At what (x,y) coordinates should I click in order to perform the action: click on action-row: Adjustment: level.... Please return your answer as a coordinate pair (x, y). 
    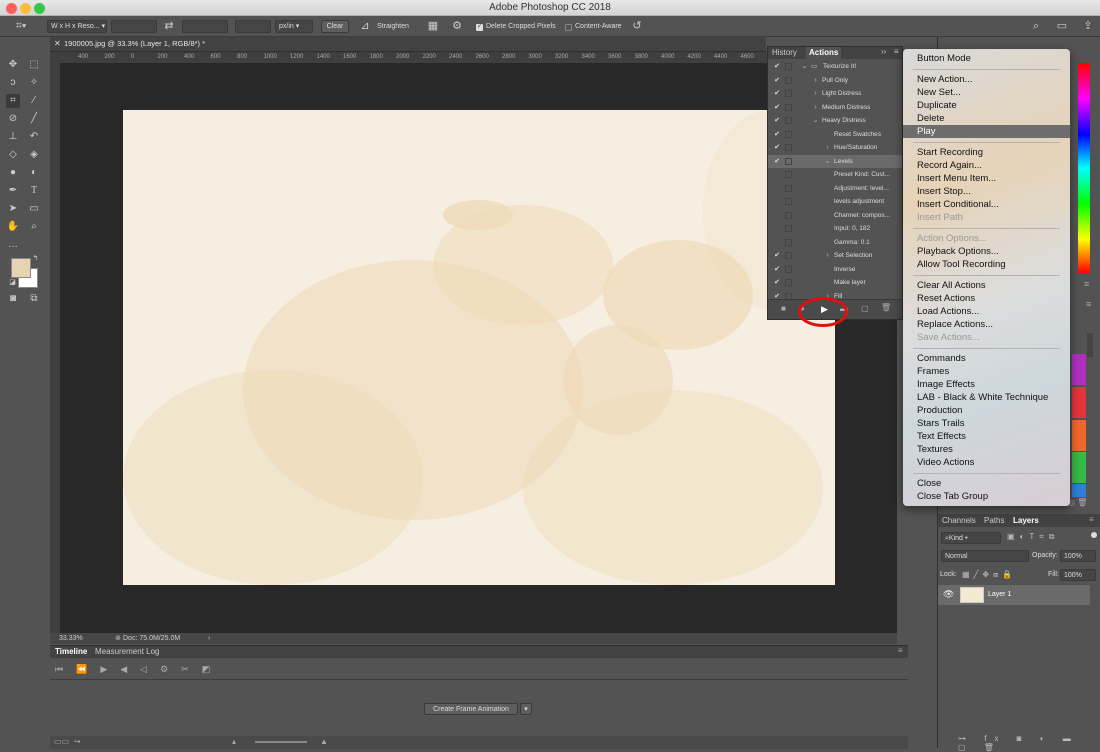
    Looking at the image, I should click on (835, 189).